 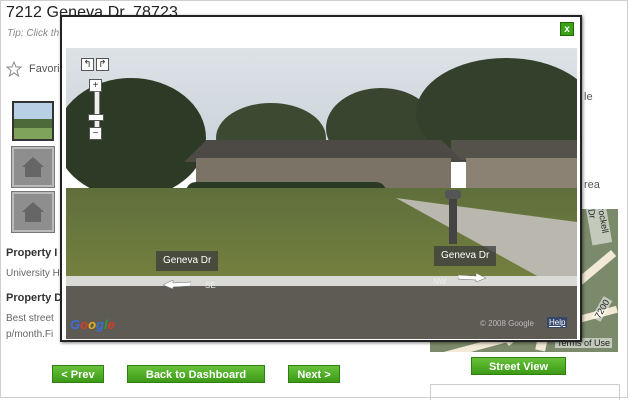 I want to click on section-heading: Property I, so click(x=32, y=253).